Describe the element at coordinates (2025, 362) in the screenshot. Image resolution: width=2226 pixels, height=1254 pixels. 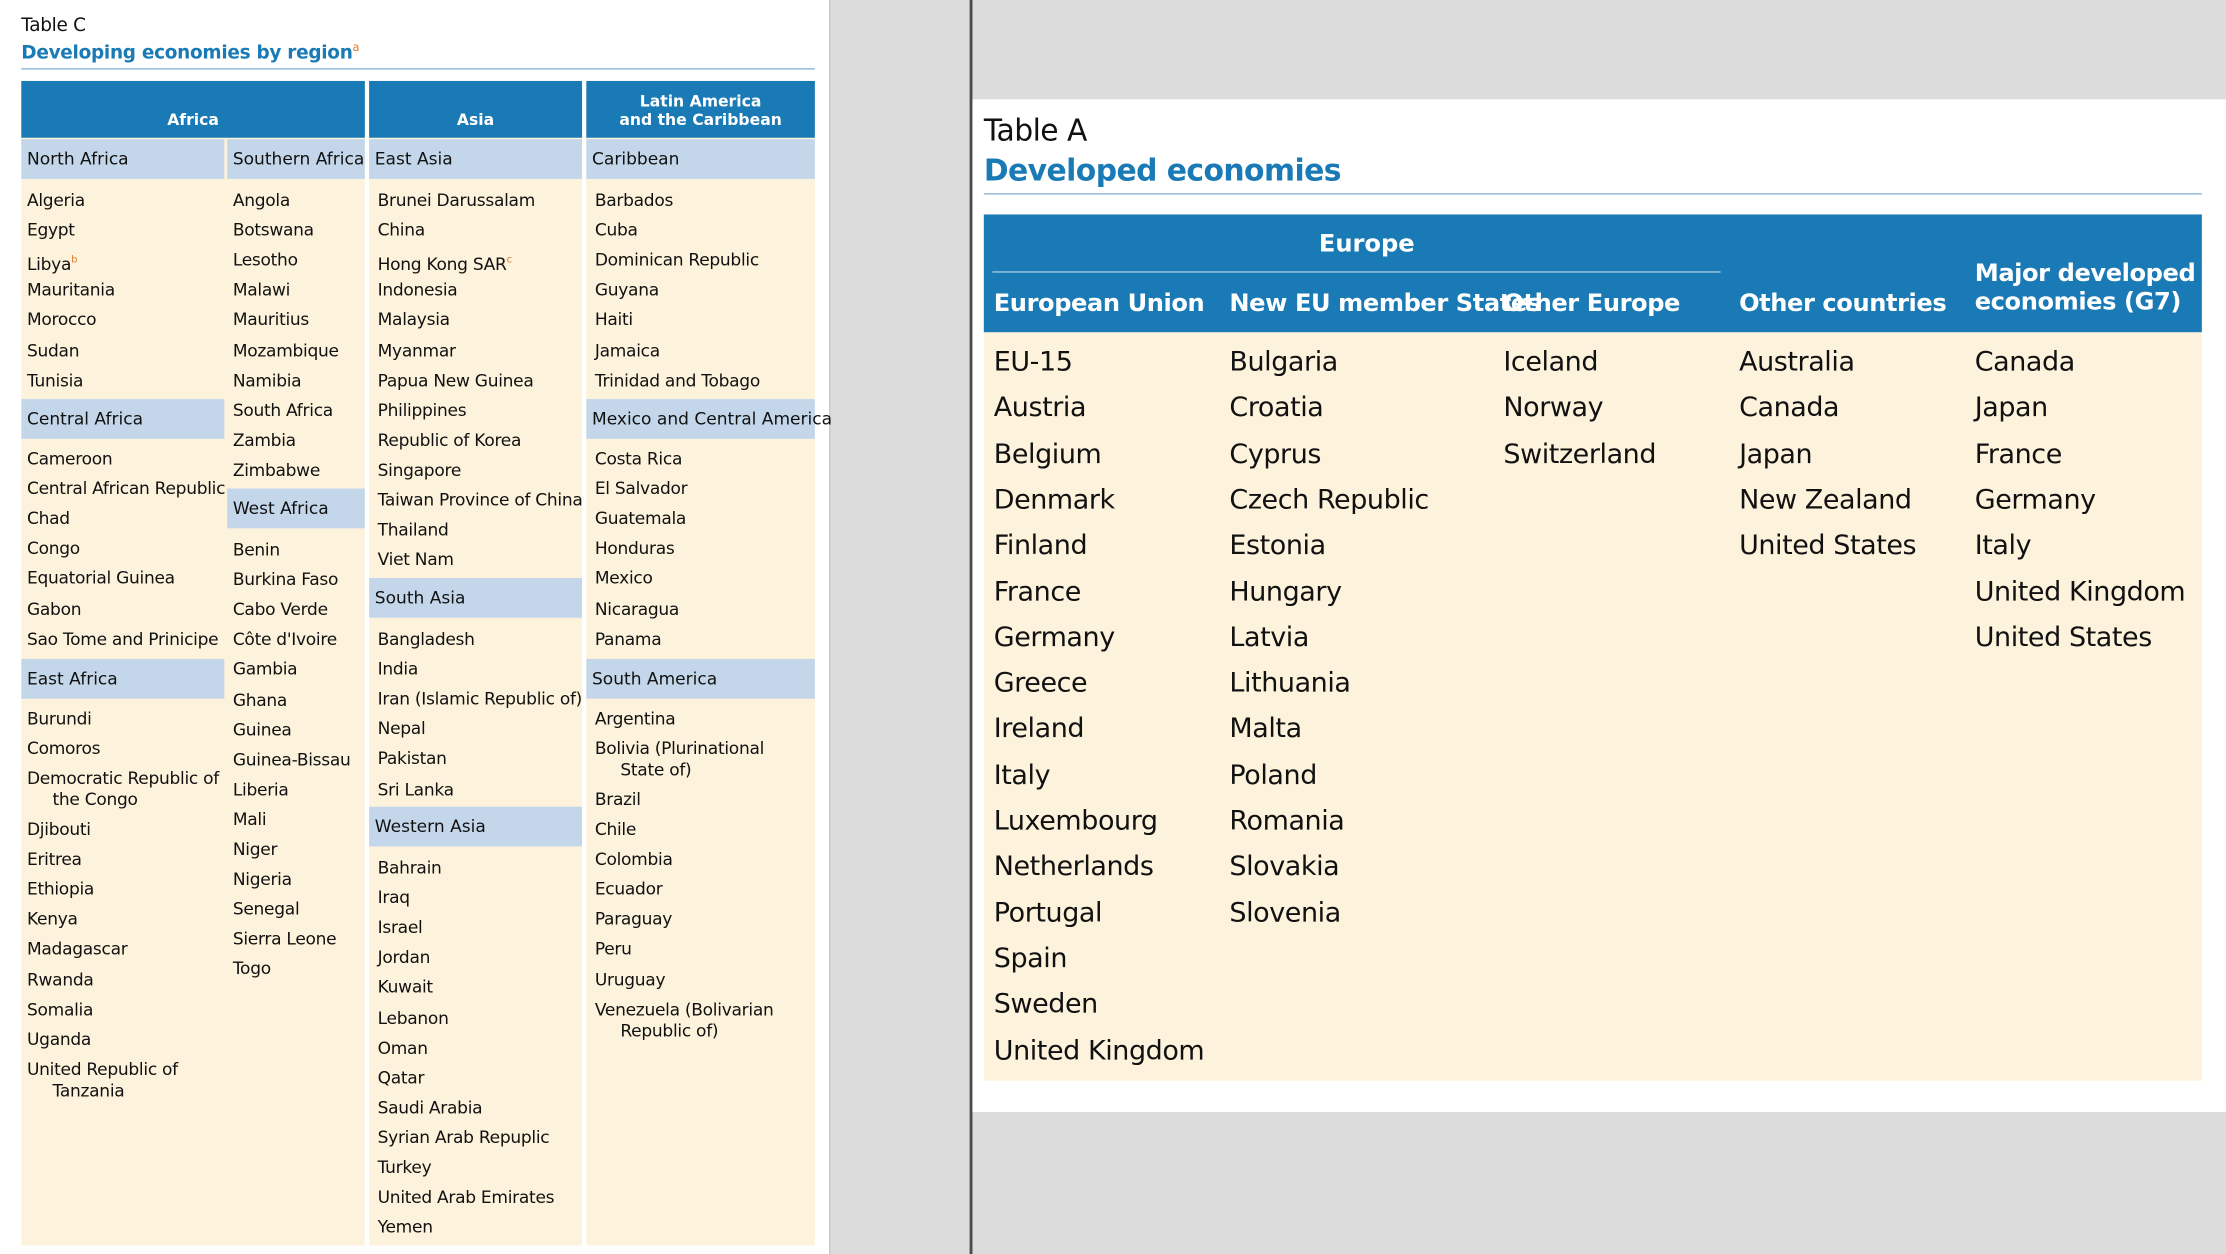
I see `developed-g7-item: Canada` at that location.